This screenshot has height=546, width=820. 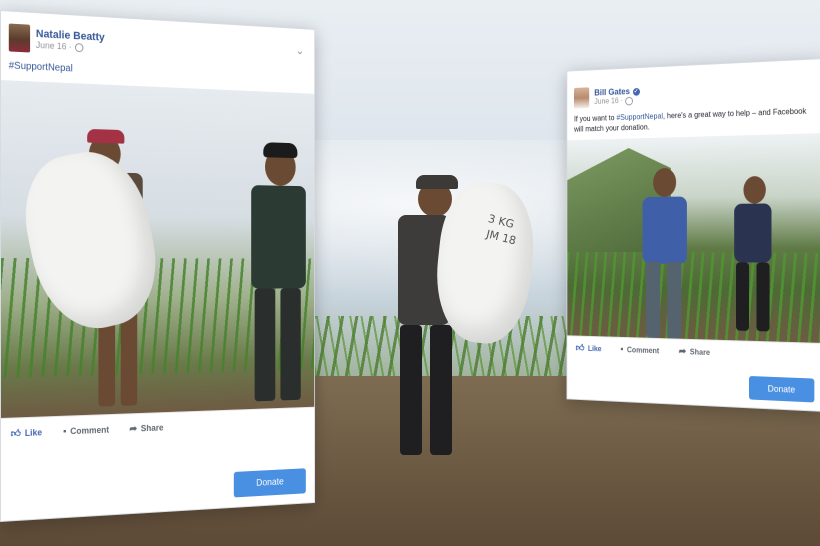 I want to click on post-photo, so click(x=693, y=238).